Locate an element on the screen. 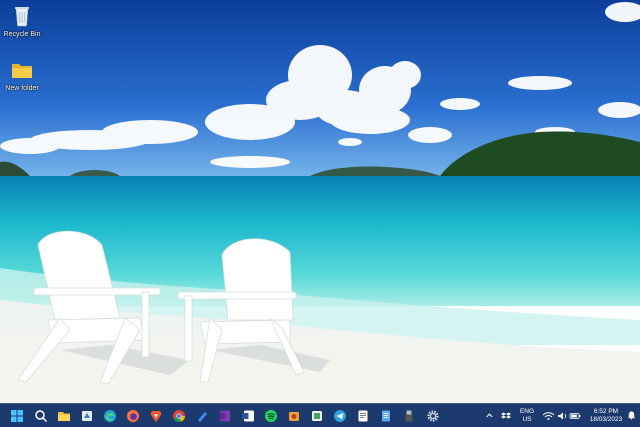 Image resolution: width=640 pixels, height=427 pixels. spotify-icon is located at coordinates (271, 416).